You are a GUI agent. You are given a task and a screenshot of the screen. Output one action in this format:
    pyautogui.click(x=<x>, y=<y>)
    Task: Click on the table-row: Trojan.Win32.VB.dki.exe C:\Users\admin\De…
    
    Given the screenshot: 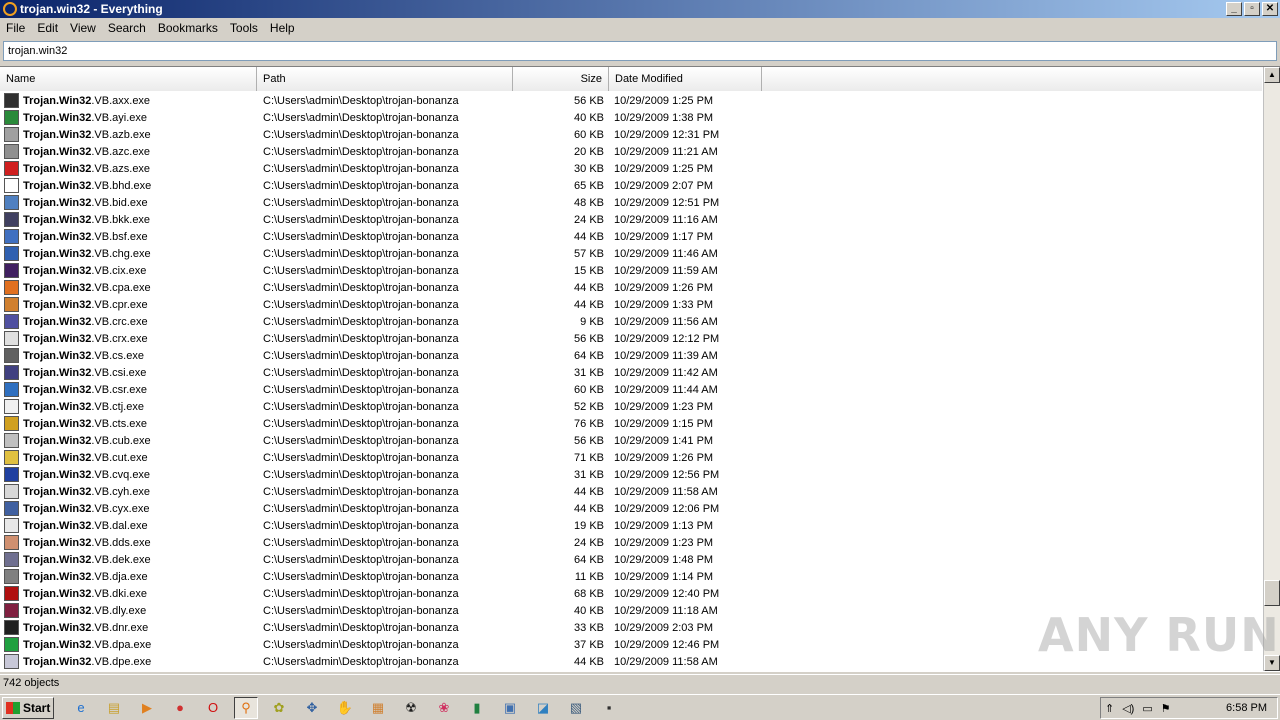 What is the action you would take?
    pyautogui.click(x=631, y=593)
    